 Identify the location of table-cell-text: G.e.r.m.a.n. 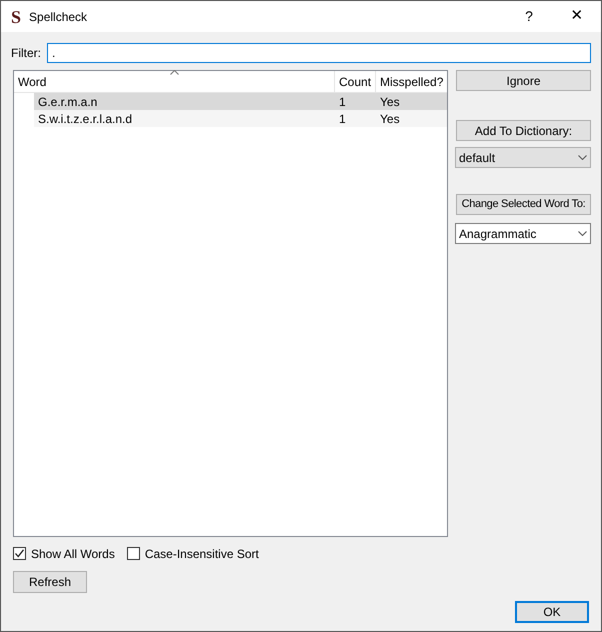
(67, 102).